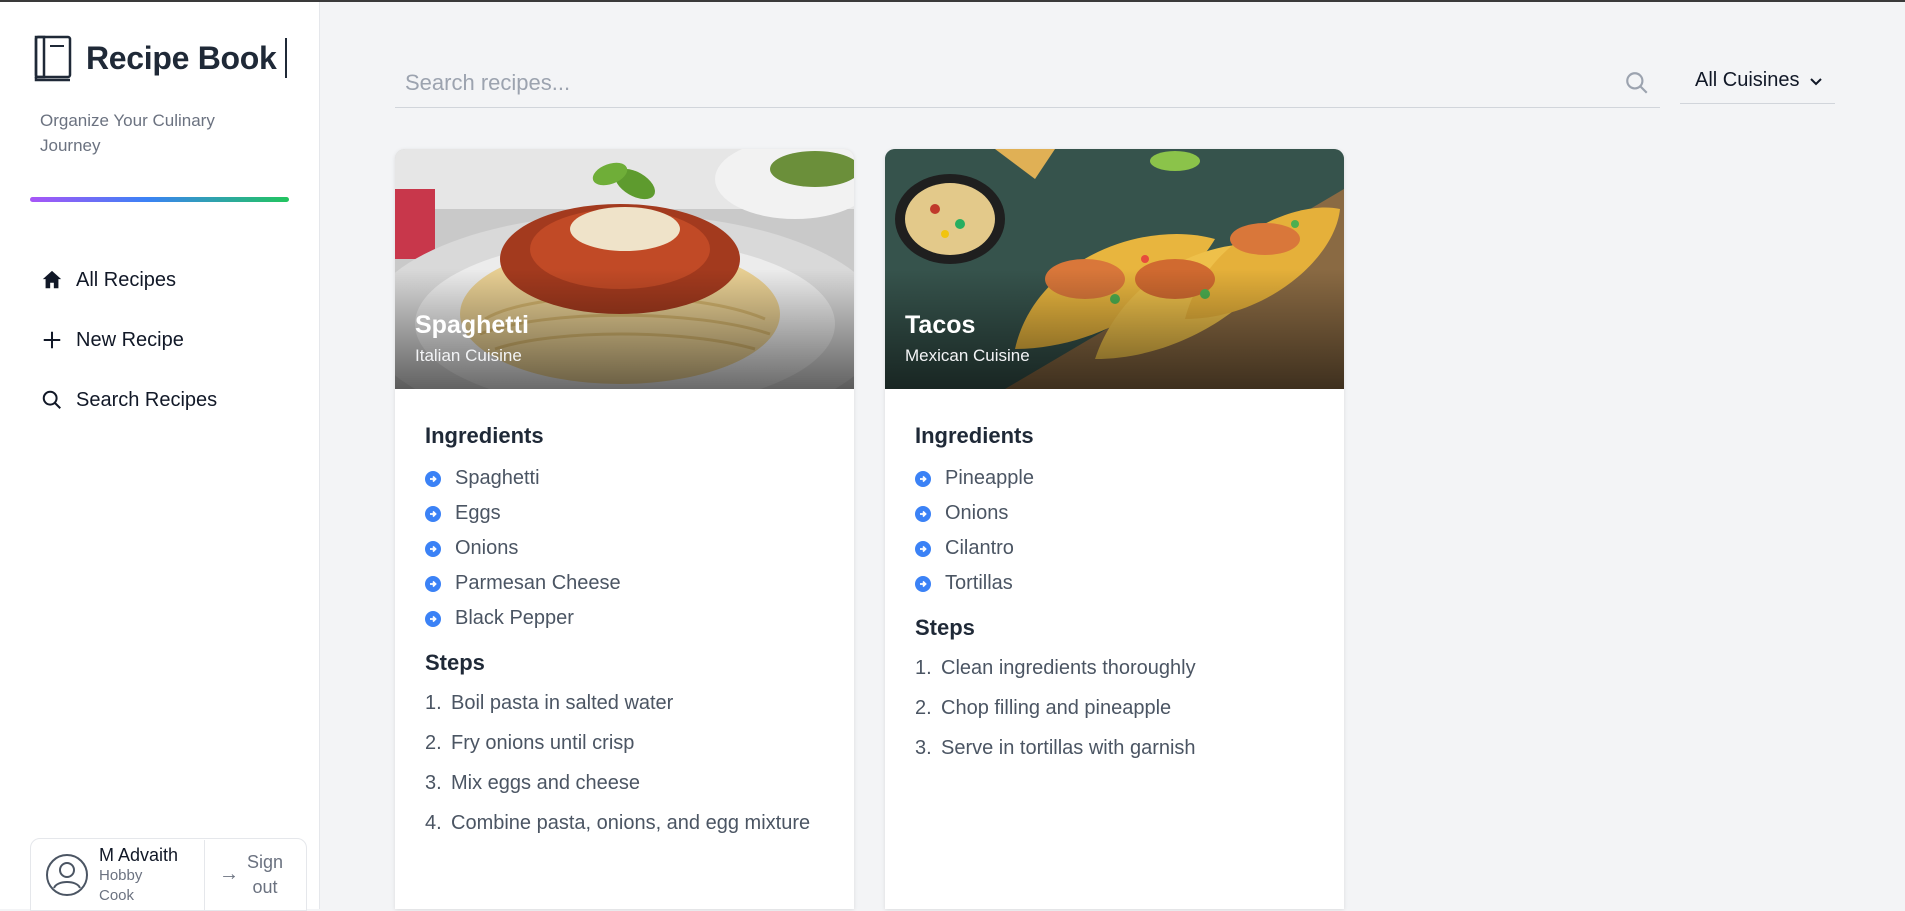 The width and height of the screenshot is (1905, 911). What do you see at coordinates (285, 58) in the screenshot?
I see `text-cursor` at bounding box center [285, 58].